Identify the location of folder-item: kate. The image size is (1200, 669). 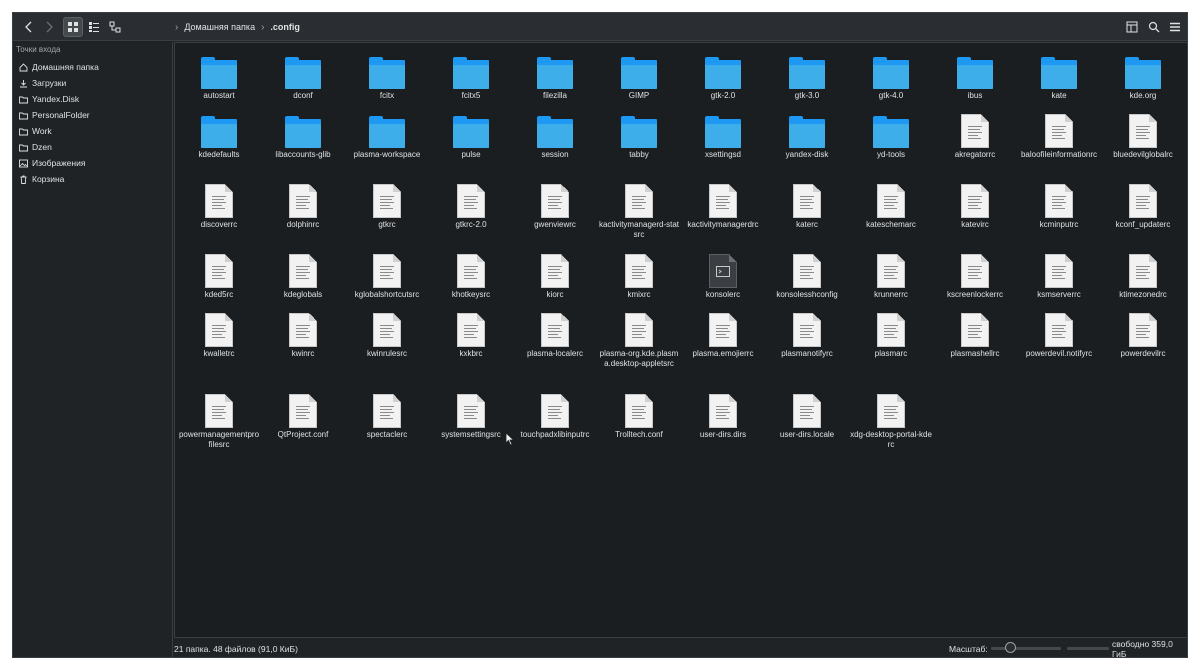
(1059, 80).